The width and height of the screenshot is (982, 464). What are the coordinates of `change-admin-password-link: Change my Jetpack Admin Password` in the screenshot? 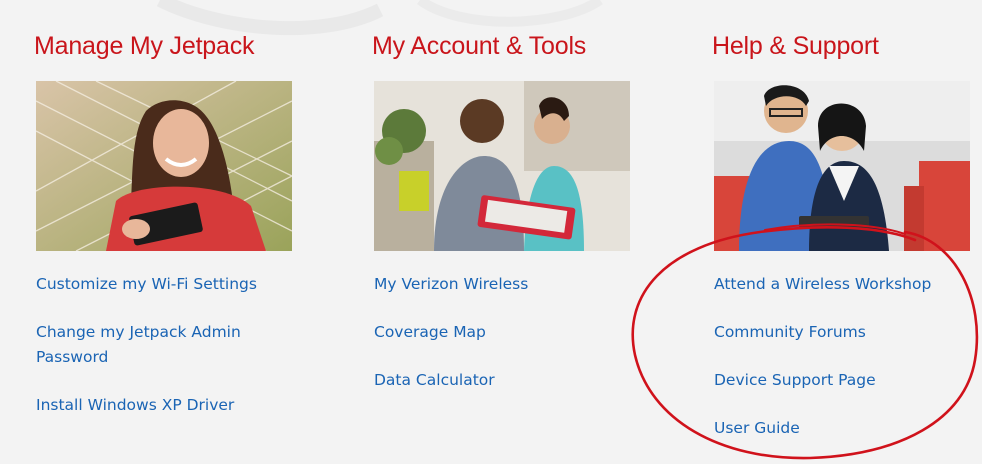 It's located at (176, 345).